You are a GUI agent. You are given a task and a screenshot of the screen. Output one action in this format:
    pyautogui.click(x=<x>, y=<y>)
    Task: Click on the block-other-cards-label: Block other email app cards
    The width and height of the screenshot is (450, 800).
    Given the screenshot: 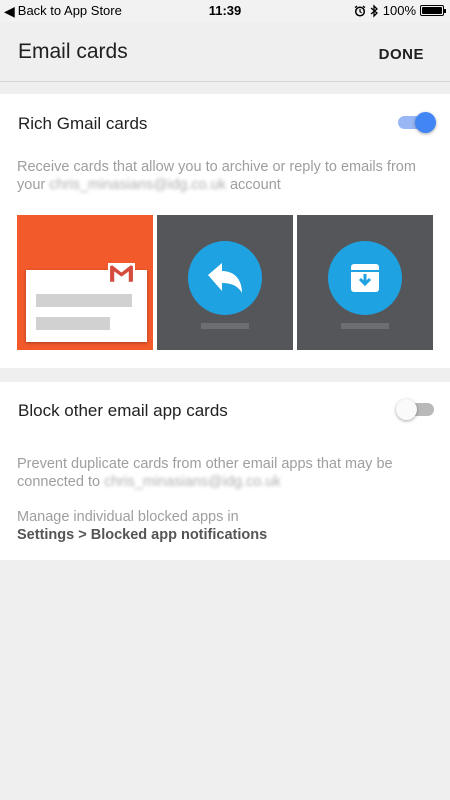 What is the action you would take?
    pyautogui.click(x=123, y=410)
    